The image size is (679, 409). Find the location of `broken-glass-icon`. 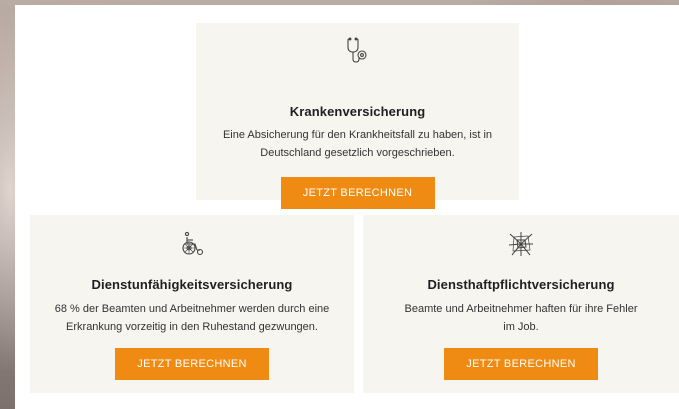

broken-glass-icon is located at coordinates (521, 246).